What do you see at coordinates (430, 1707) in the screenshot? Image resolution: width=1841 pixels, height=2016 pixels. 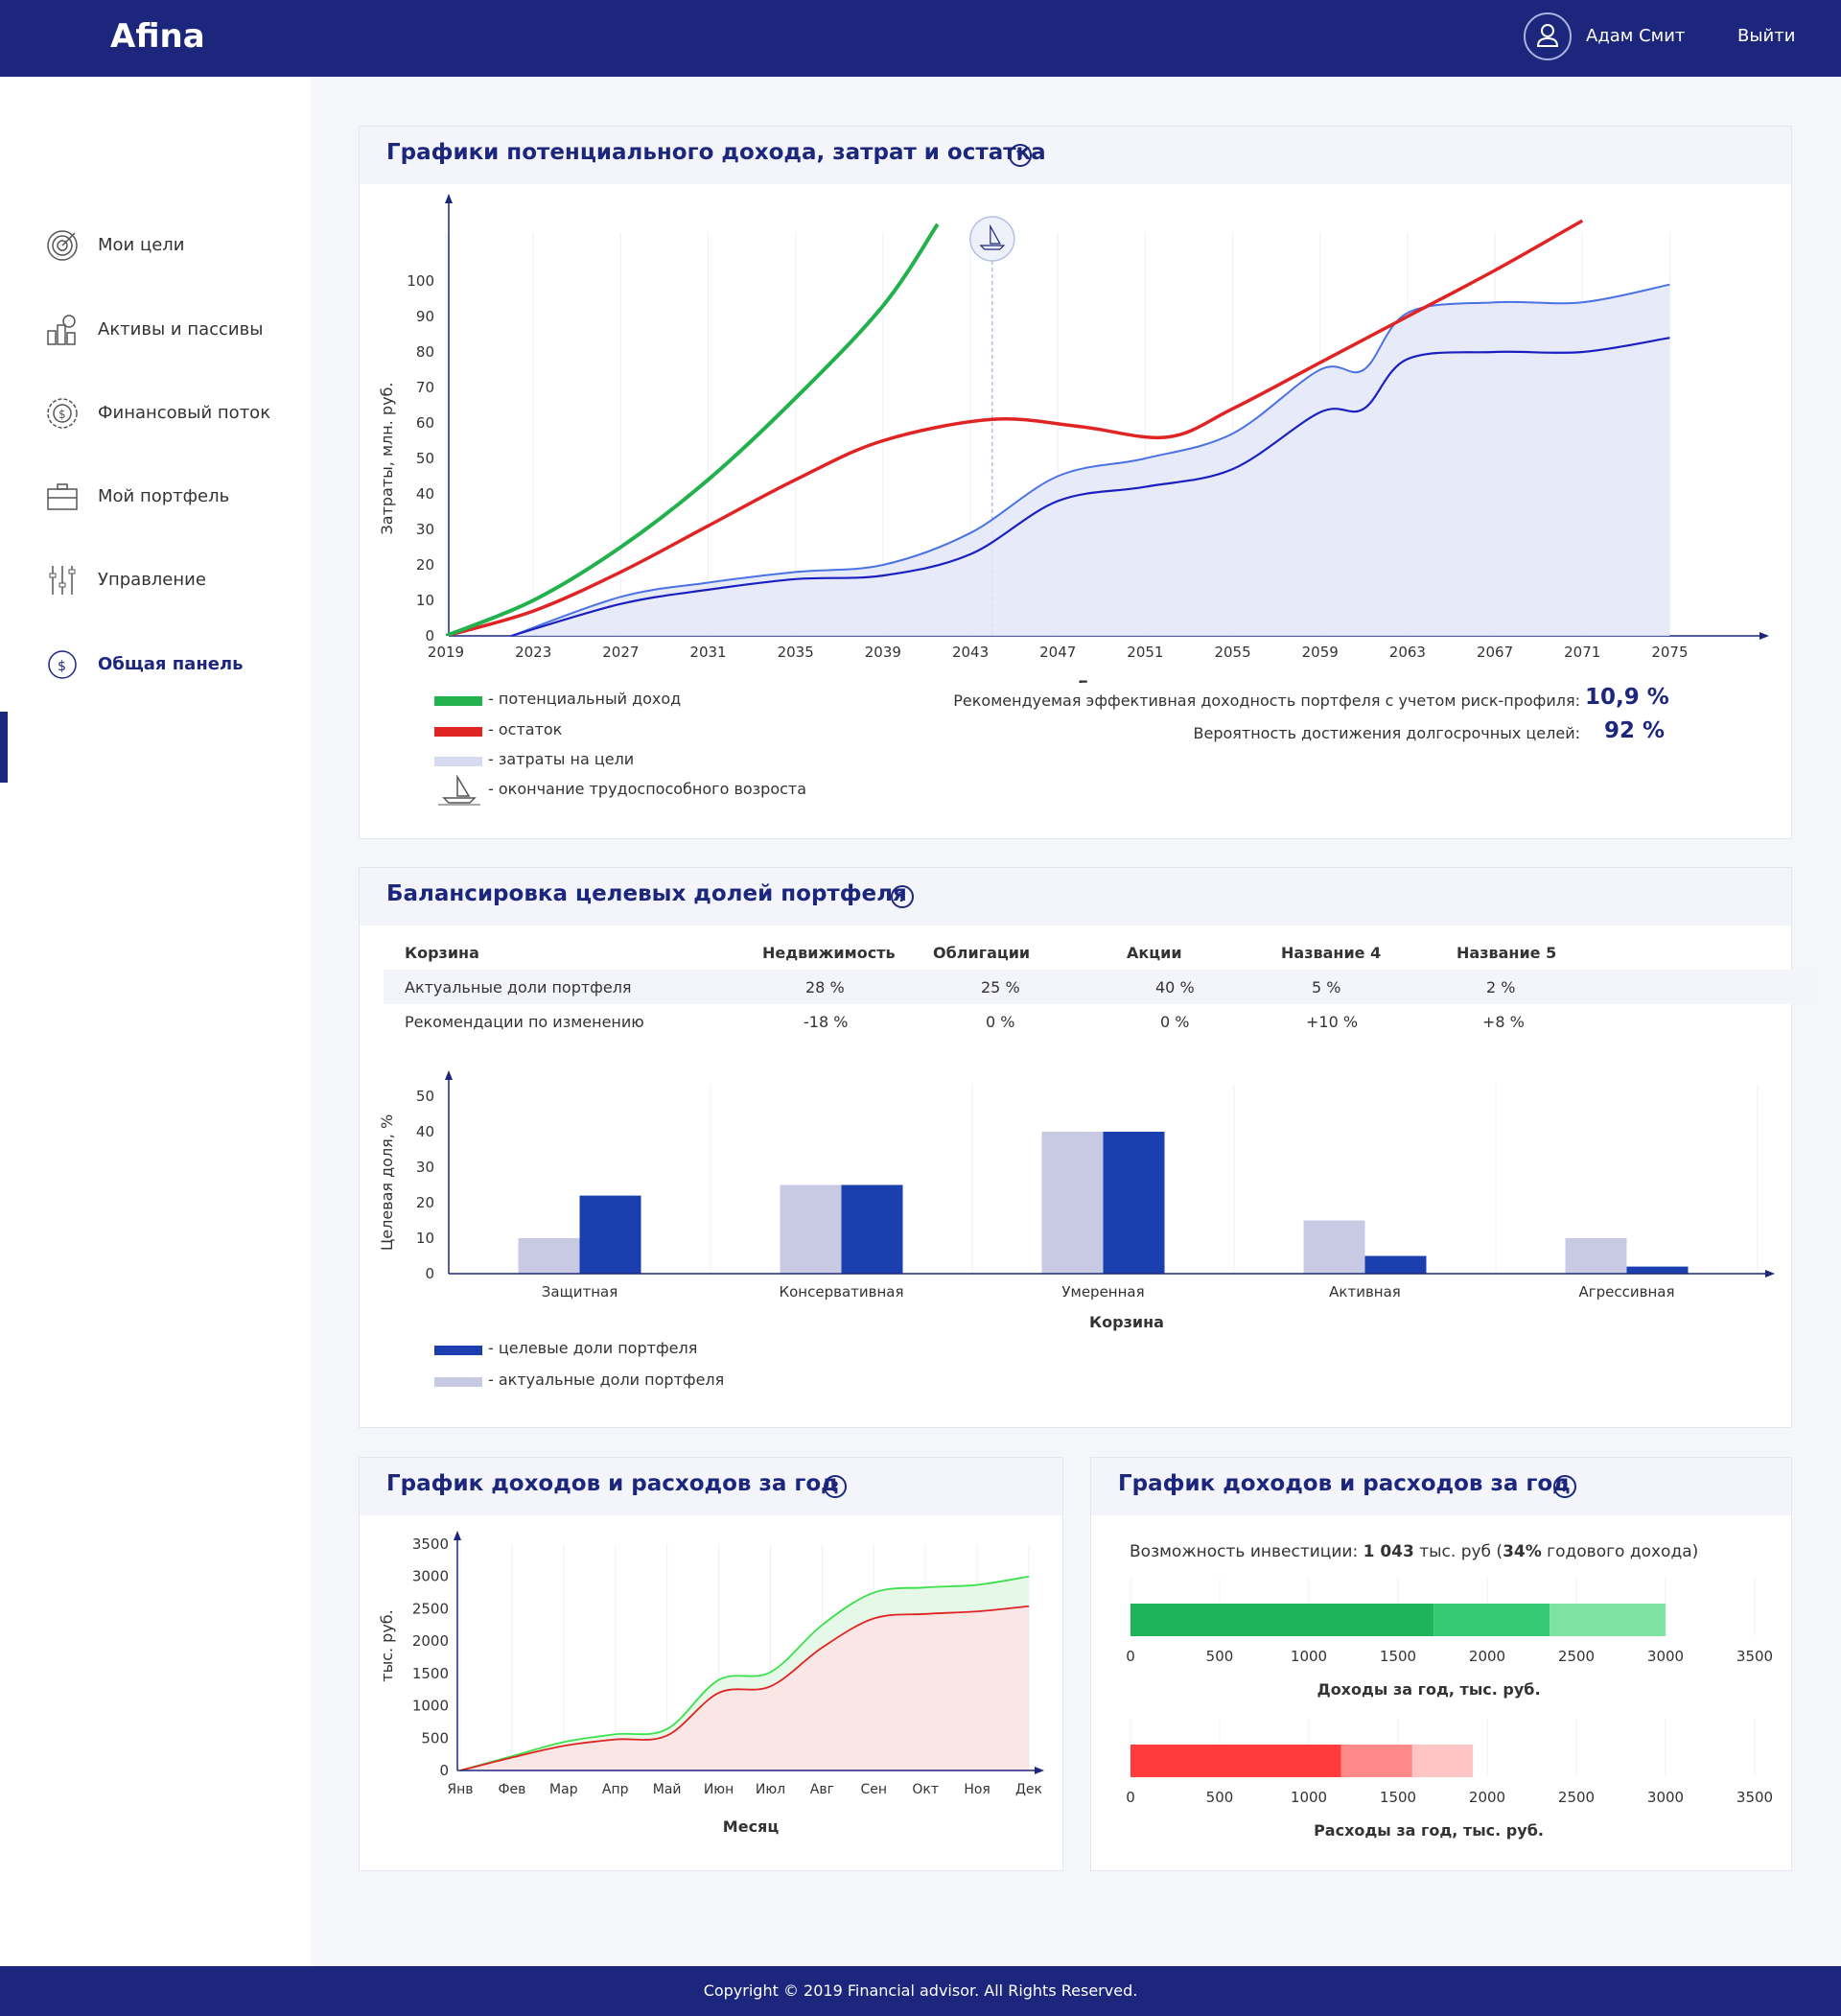 I see `y-tick-label: 1000` at bounding box center [430, 1707].